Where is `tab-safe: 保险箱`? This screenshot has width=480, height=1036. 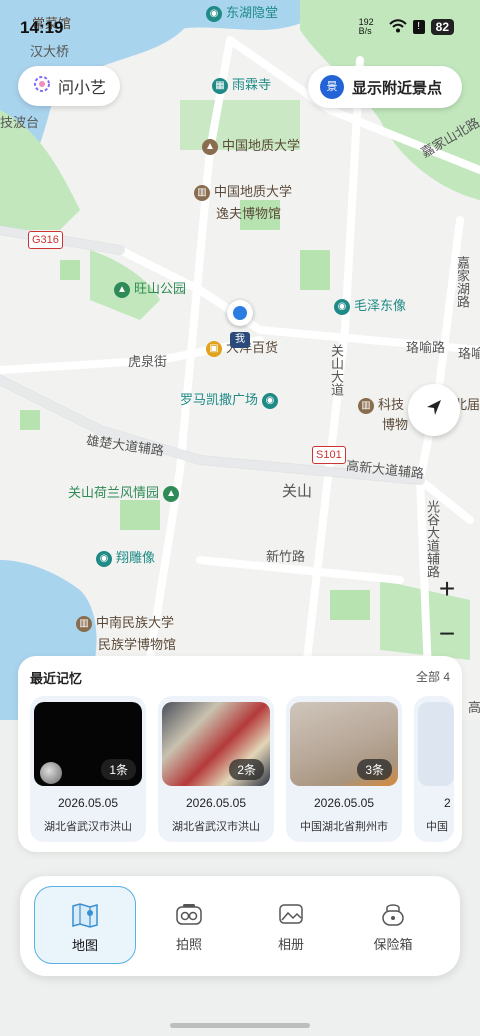
tab-safe: 保险箱 is located at coordinates (393, 925).